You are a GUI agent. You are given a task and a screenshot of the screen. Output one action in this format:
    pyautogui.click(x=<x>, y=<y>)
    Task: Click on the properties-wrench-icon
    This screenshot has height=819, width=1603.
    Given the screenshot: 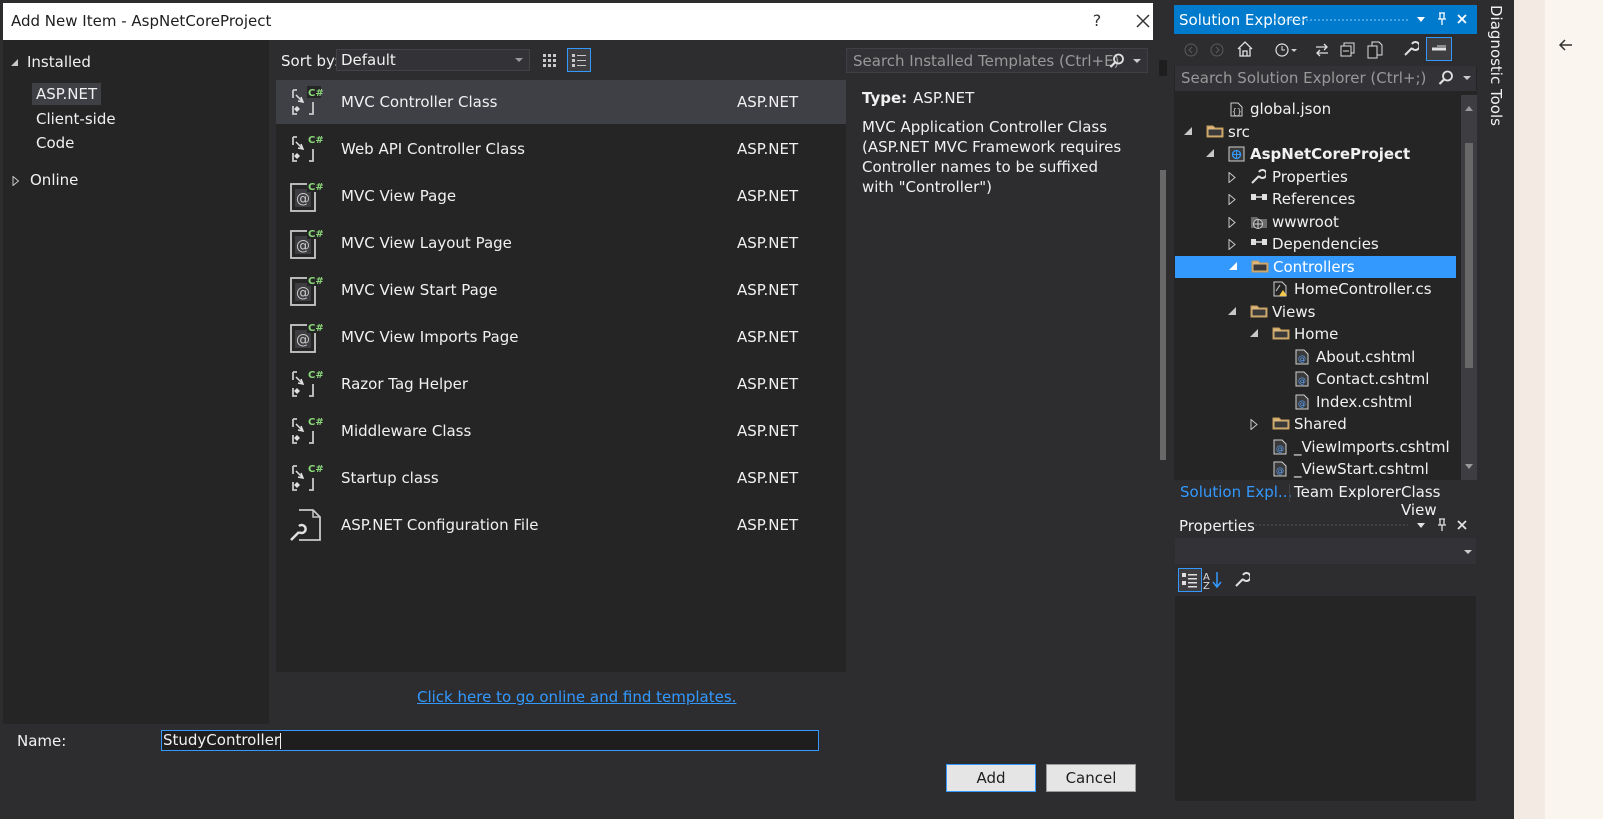 What is the action you would take?
    pyautogui.click(x=1411, y=49)
    